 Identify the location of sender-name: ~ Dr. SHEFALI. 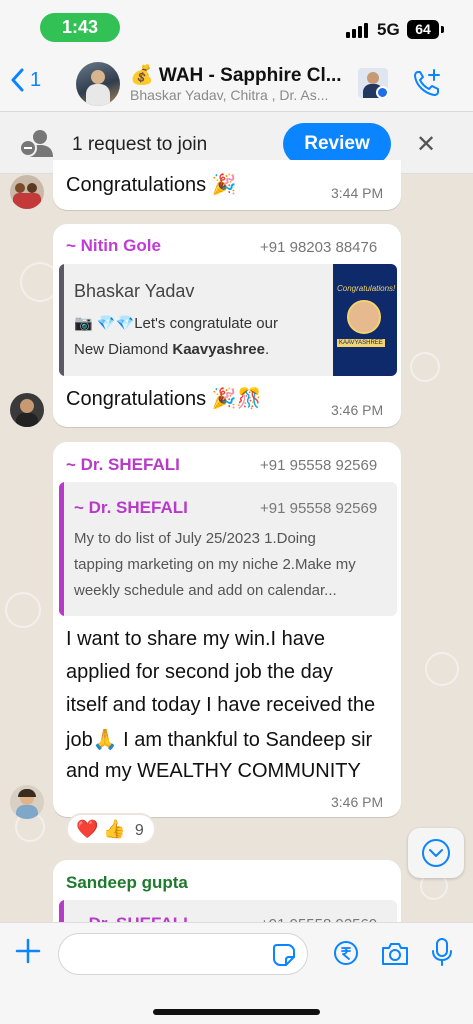
(123, 465).